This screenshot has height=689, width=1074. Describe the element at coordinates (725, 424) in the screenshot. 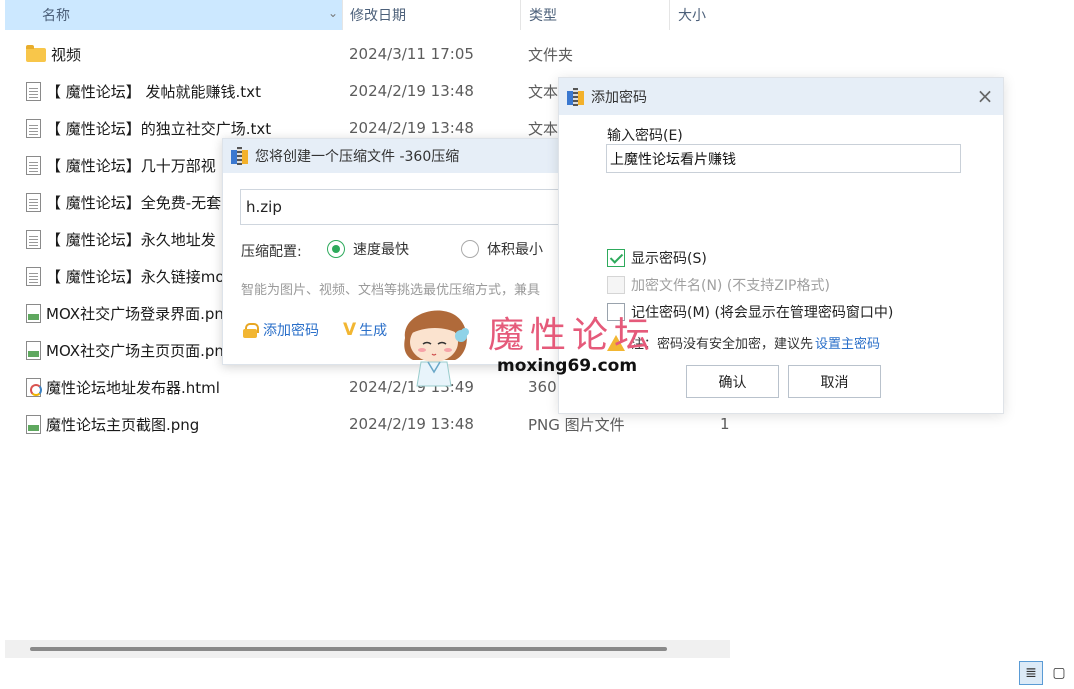

I see `file-size: 1` at that location.